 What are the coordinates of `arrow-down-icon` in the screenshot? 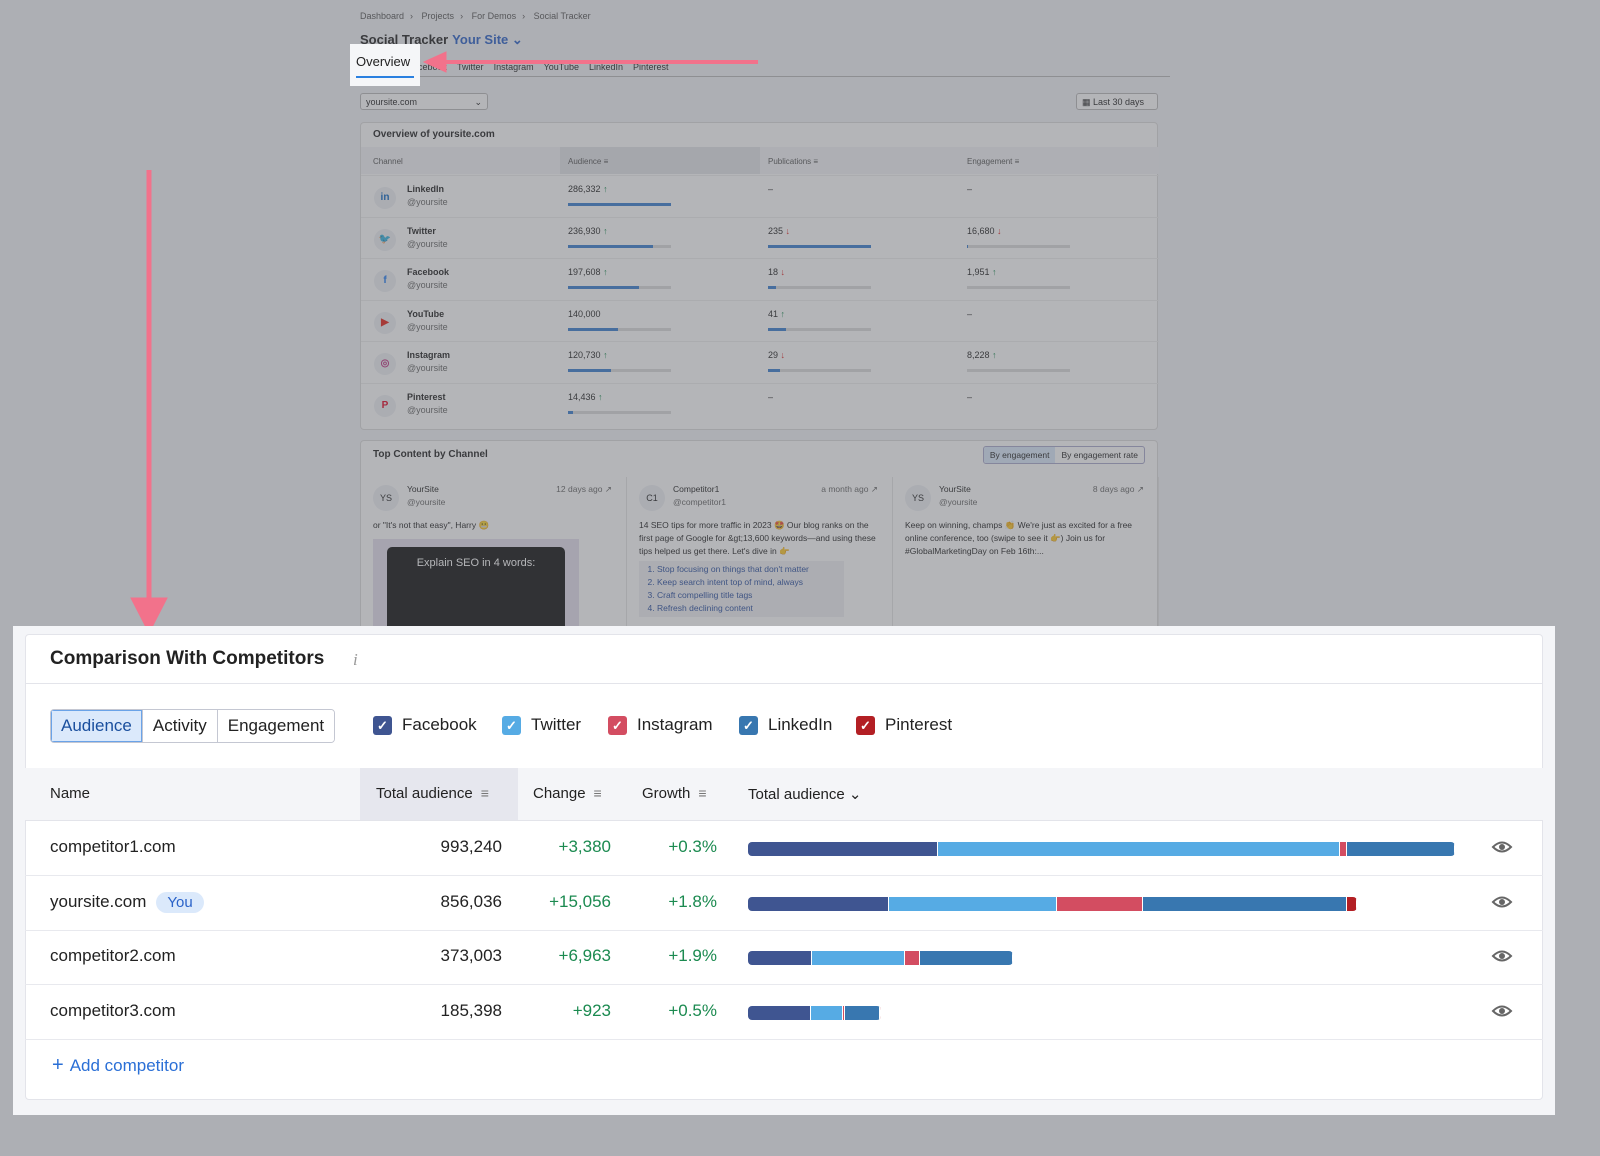 It's located at (149, 402).